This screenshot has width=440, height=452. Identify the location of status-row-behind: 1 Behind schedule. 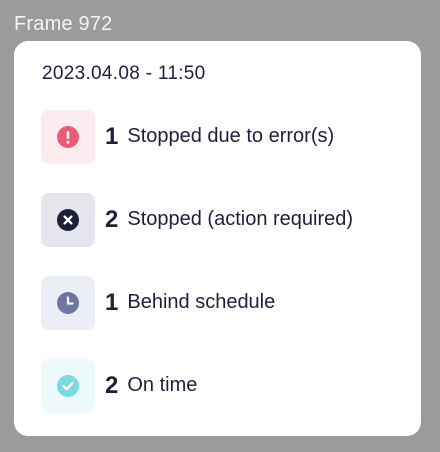
(158, 302).